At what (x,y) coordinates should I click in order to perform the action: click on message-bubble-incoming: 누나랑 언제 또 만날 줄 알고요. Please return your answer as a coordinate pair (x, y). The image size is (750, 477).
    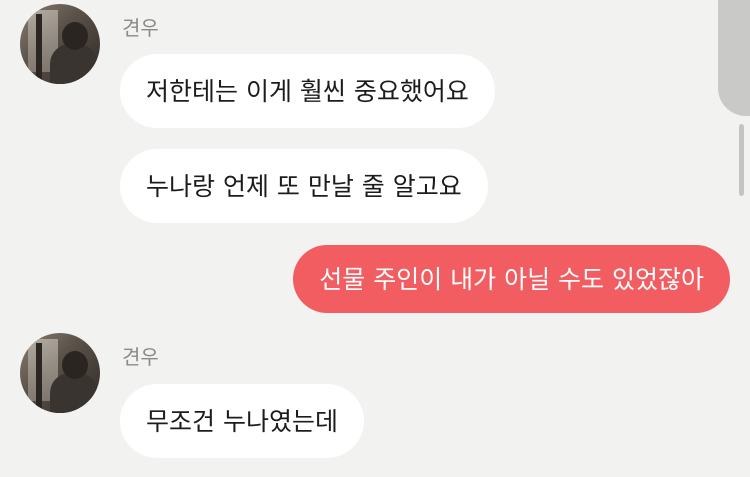
    Looking at the image, I should click on (304, 186).